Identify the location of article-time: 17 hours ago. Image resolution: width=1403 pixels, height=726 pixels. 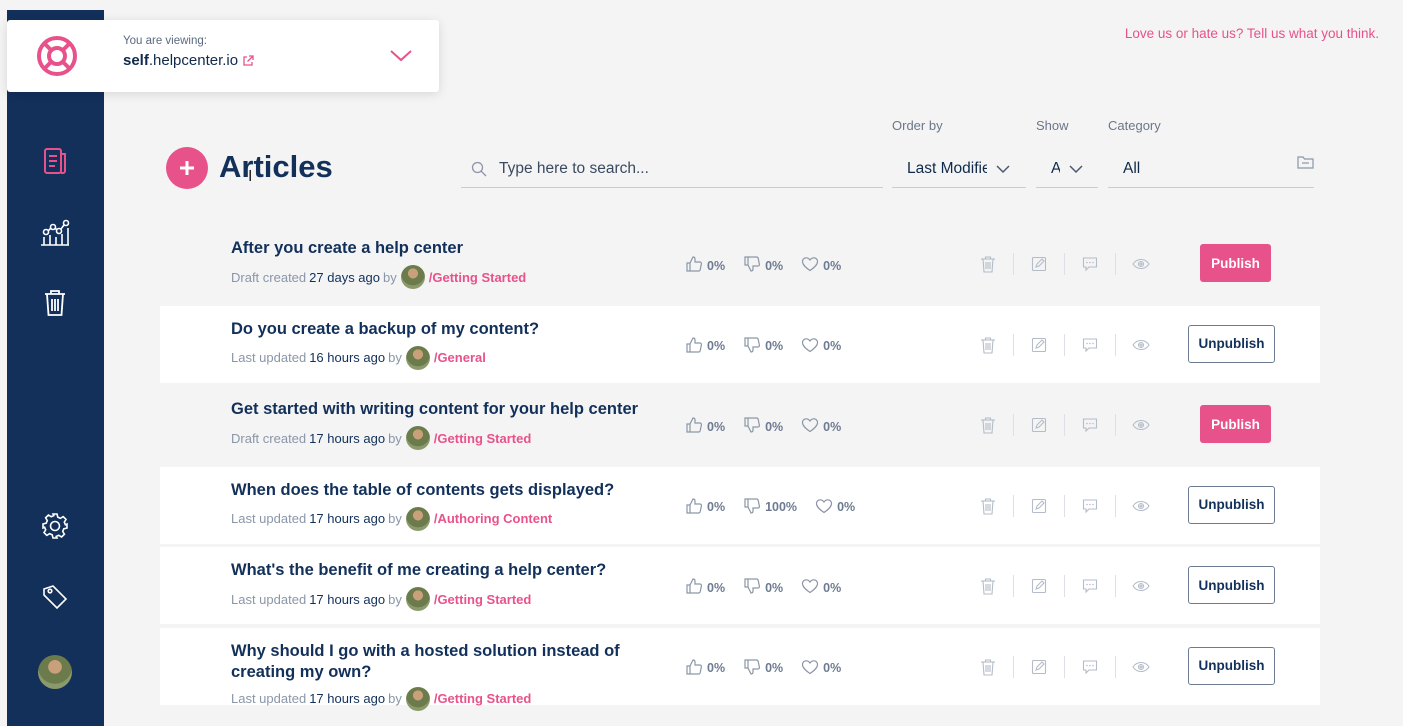
(347, 438).